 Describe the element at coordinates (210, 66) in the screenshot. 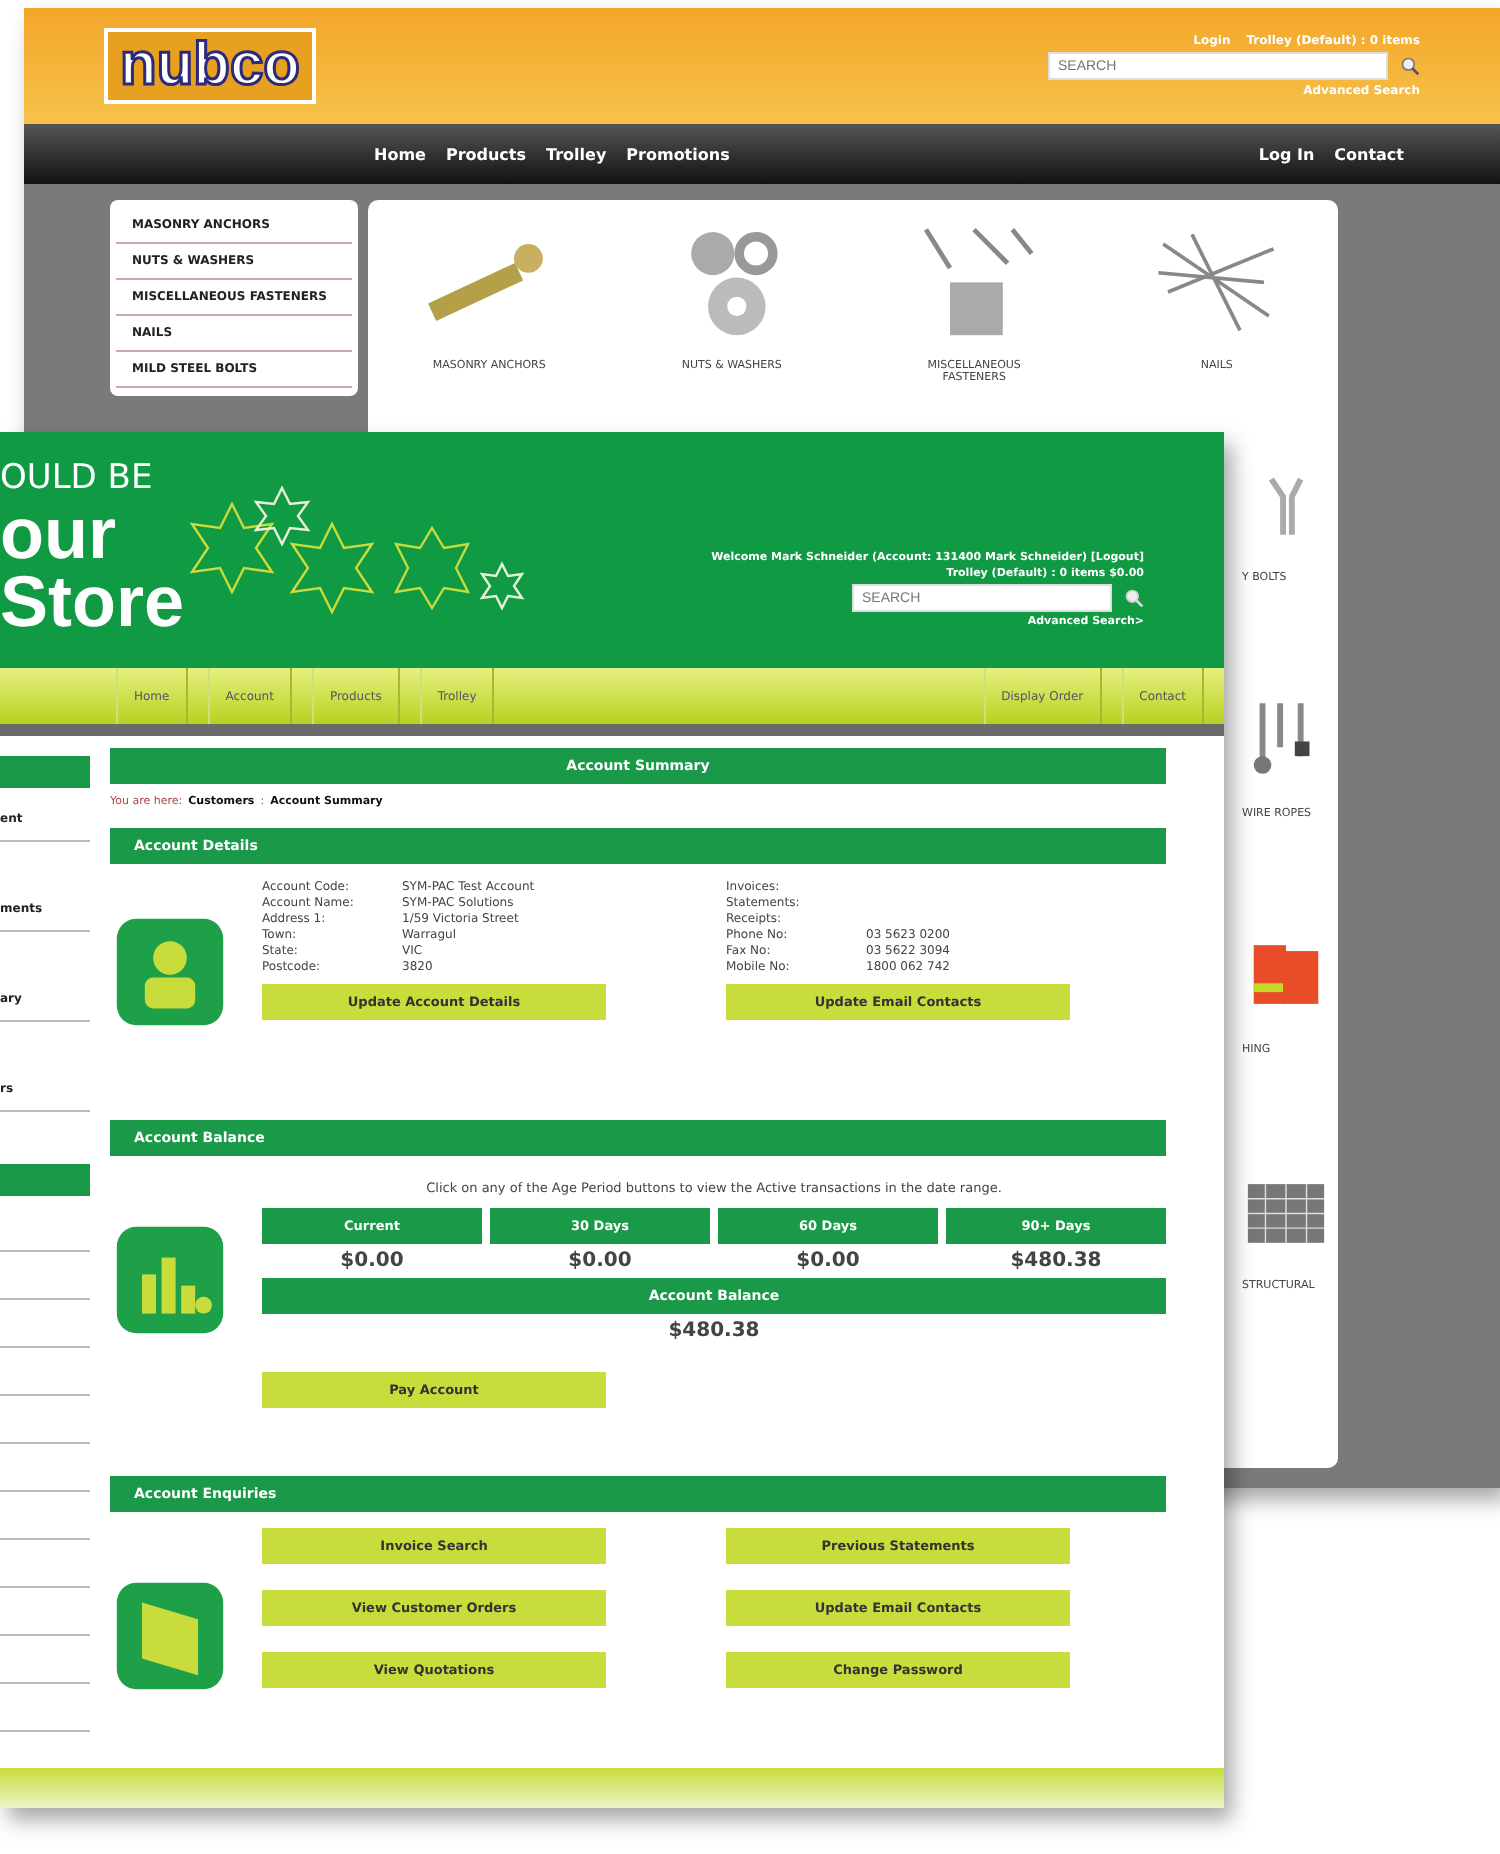

I see `store-logo: nubco` at that location.